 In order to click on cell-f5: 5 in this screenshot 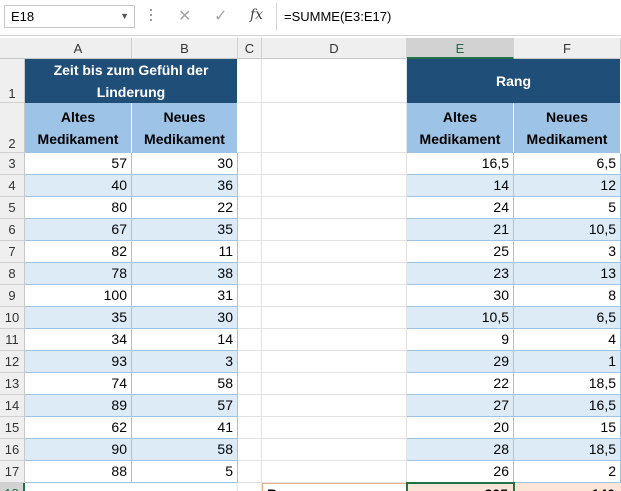, I will do `click(567, 208)`.